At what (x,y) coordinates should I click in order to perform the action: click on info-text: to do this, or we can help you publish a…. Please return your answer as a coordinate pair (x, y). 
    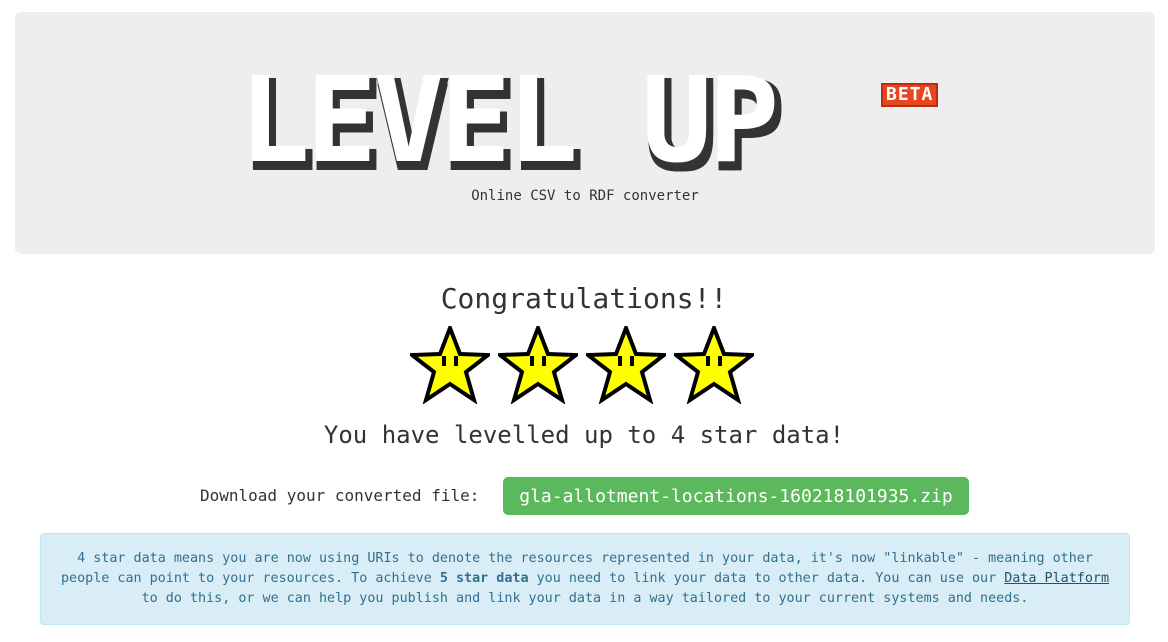
    Looking at the image, I should click on (585, 598).